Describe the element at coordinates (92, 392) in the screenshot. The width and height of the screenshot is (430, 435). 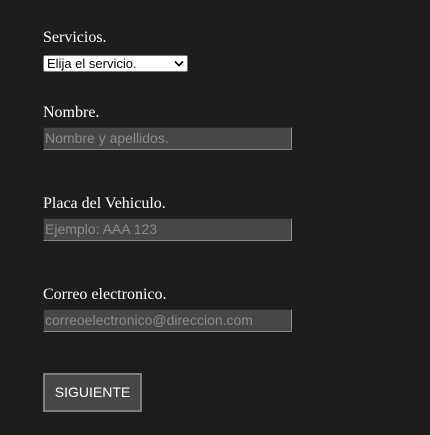
I see `siguiente-button: SIGUIENTE` at that location.